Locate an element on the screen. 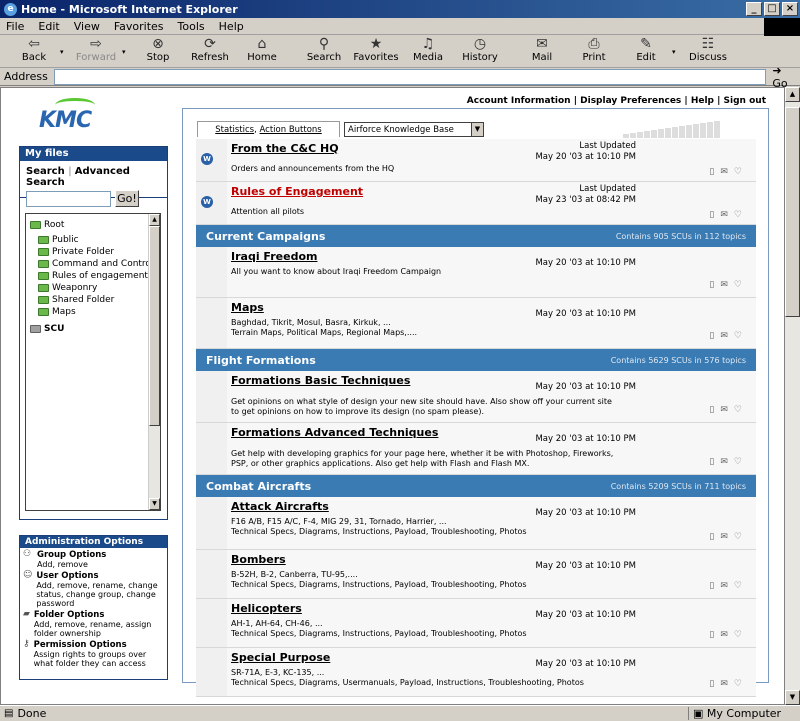 The width and height of the screenshot is (800, 721). topic-title: Formations Advanced Techniques is located at coordinates (334, 432).